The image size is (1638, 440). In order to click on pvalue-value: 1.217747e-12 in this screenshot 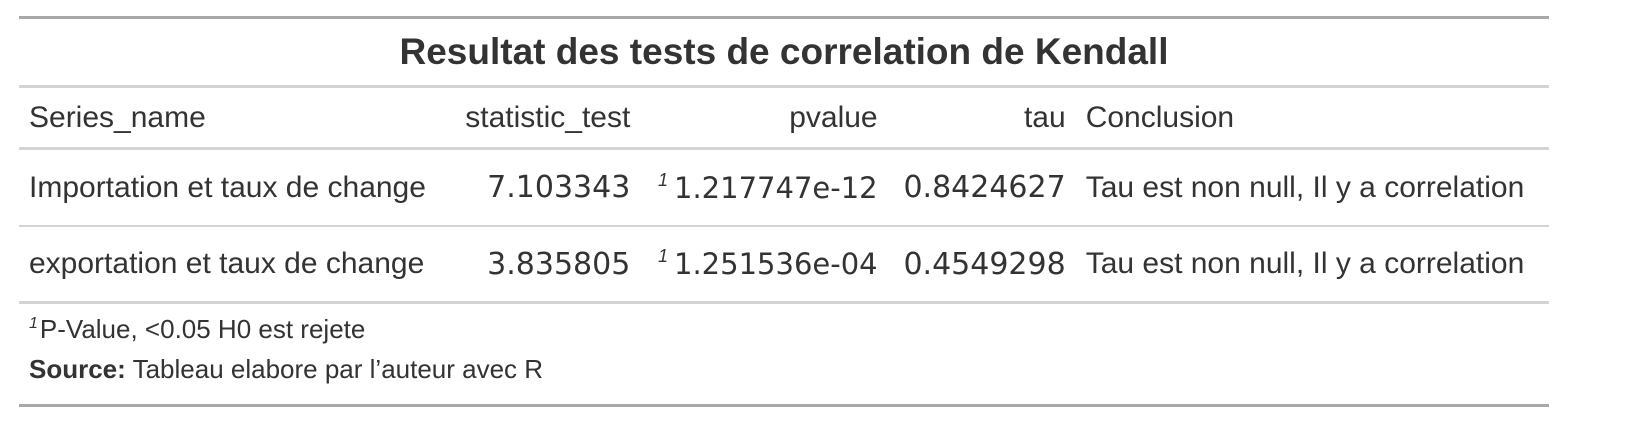, I will do `click(776, 187)`.